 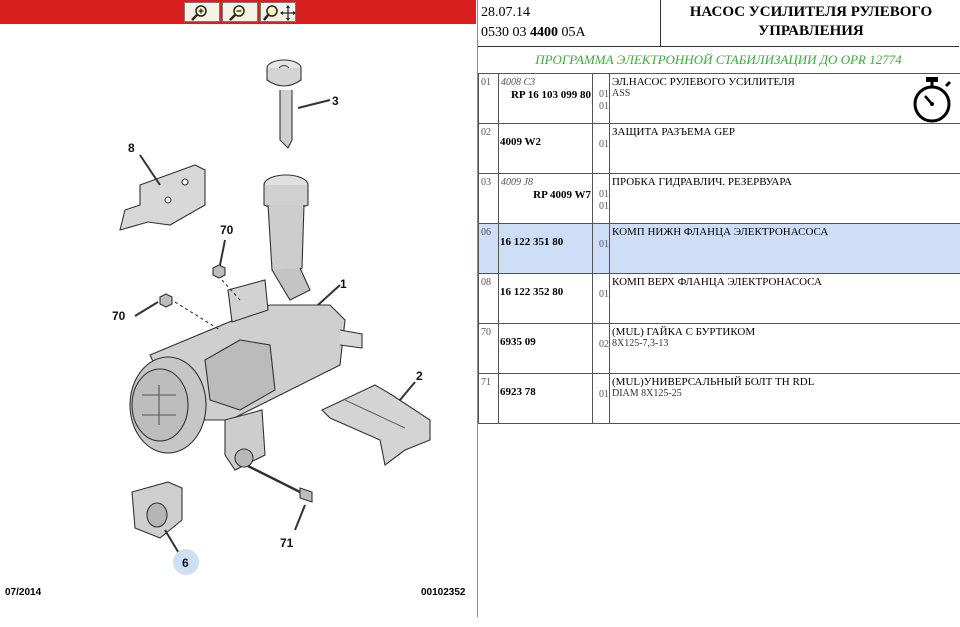 What do you see at coordinates (23, 592) in the screenshot?
I see `diagram-date: 07/2014` at bounding box center [23, 592].